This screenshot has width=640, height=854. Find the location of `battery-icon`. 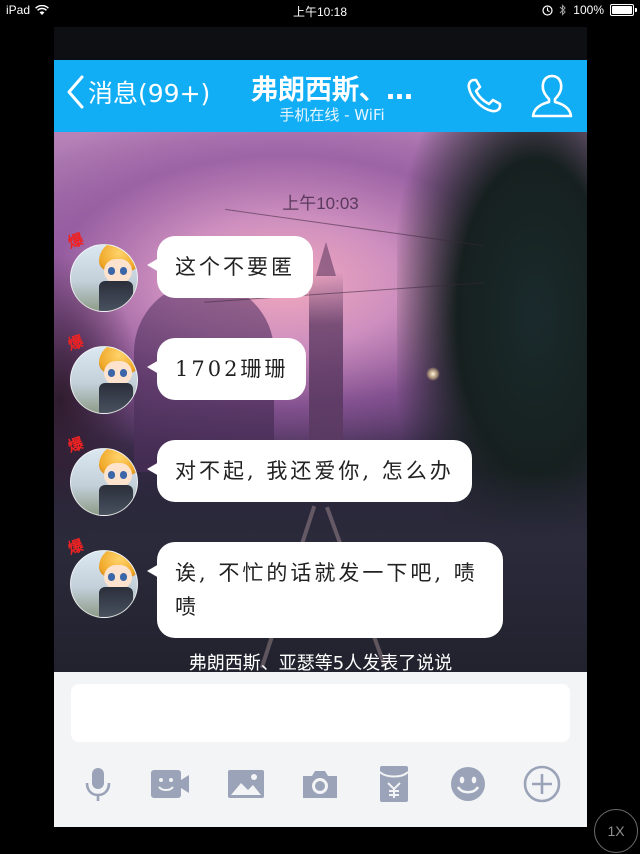

battery-icon is located at coordinates (623, 10).